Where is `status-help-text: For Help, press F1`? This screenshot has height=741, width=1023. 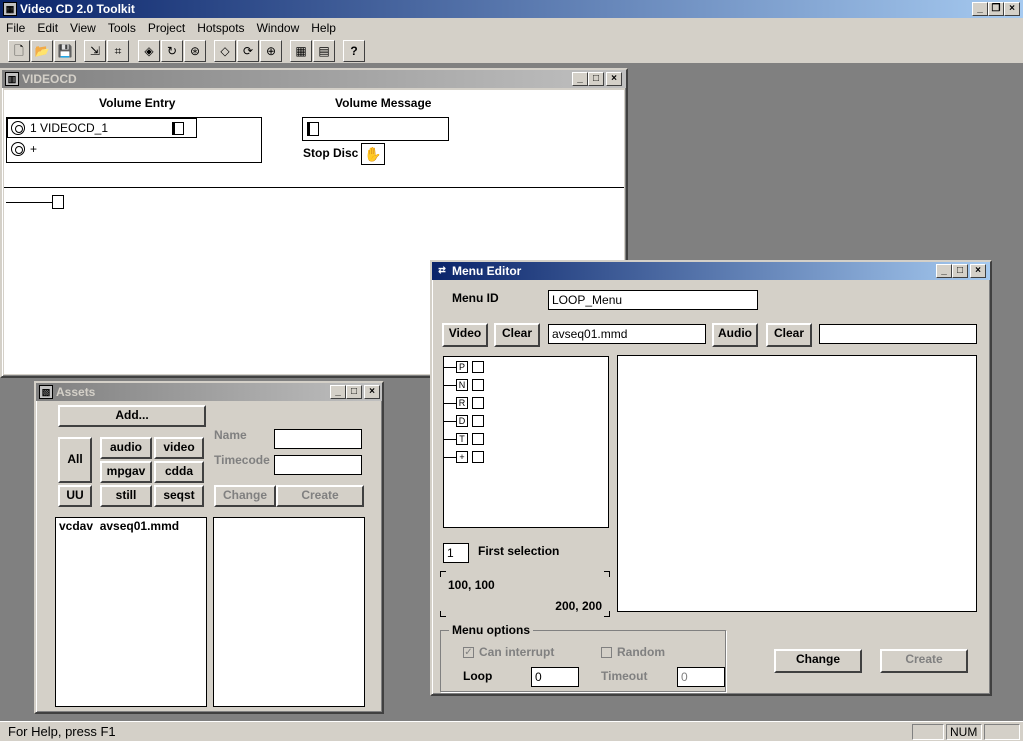 status-help-text: For Help, press F1 is located at coordinates (62, 731).